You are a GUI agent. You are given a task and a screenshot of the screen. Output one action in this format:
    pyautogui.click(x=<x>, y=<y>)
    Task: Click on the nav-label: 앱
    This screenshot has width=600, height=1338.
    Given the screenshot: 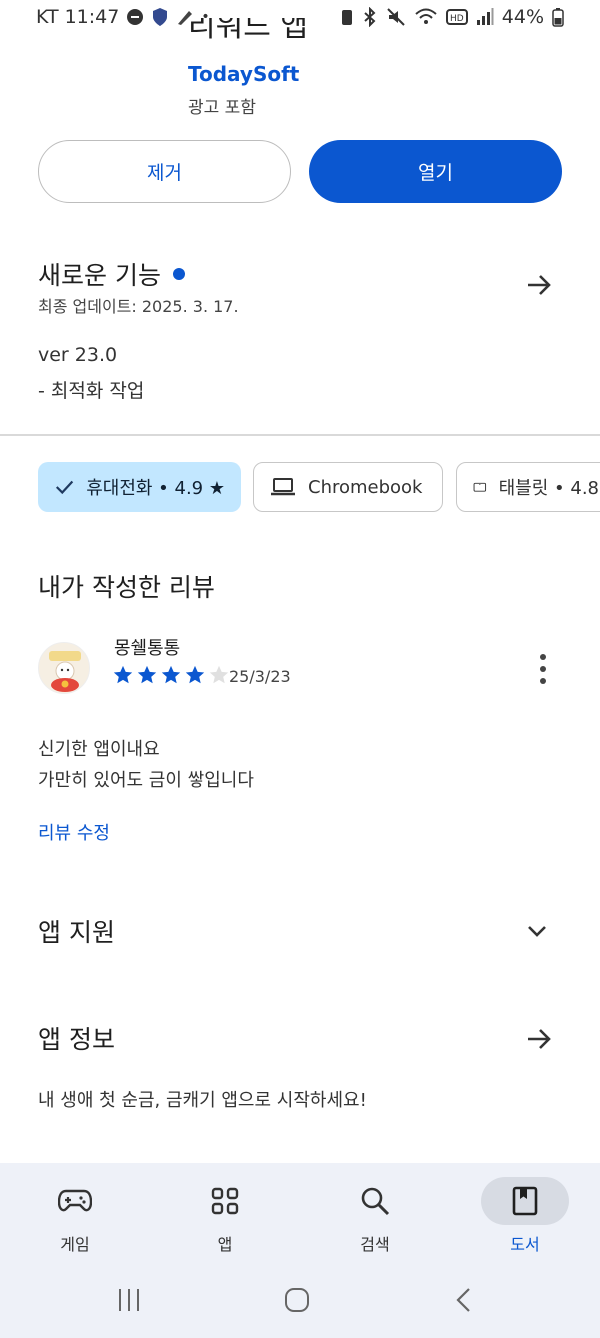 What is the action you would take?
    pyautogui.click(x=225, y=1244)
    